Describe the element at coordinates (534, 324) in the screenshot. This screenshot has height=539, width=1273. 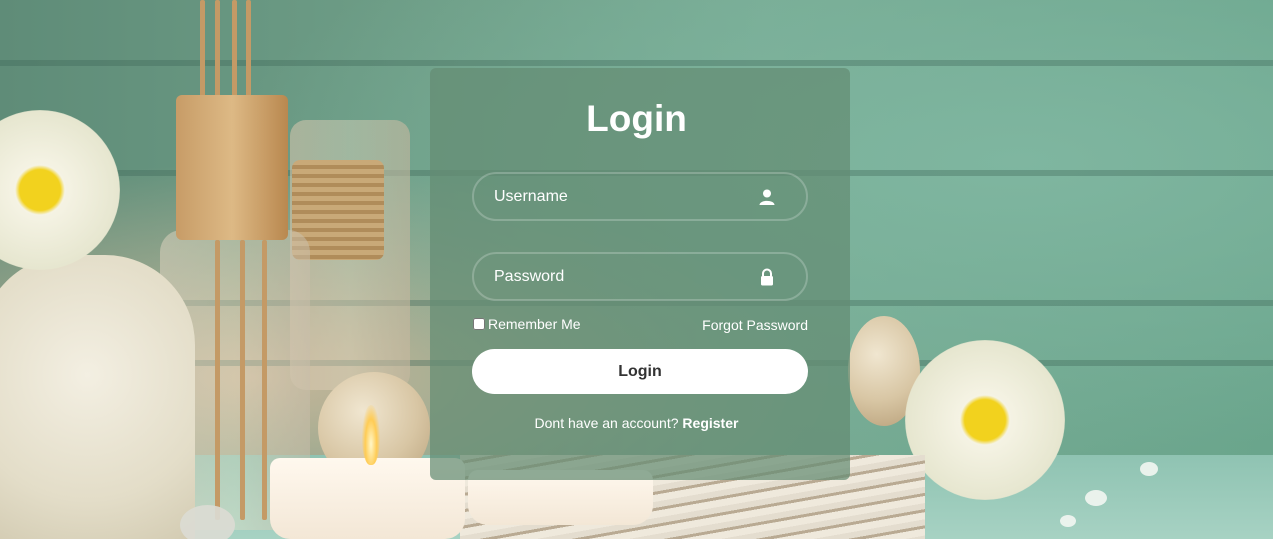
I see `remember-me-label: Remember Me` at that location.